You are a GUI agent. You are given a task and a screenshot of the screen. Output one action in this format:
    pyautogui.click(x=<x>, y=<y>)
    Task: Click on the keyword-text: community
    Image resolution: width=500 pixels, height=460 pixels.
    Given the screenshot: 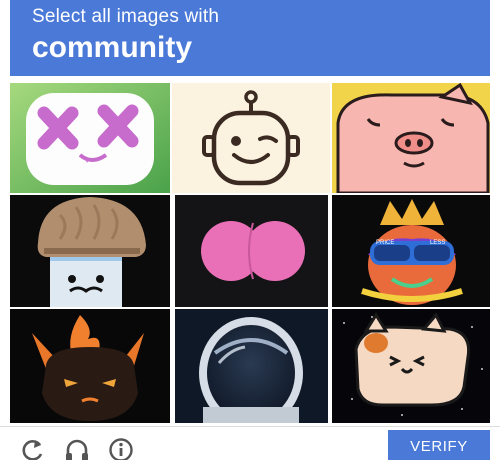 What is the action you would take?
    pyautogui.click(x=112, y=47)
    